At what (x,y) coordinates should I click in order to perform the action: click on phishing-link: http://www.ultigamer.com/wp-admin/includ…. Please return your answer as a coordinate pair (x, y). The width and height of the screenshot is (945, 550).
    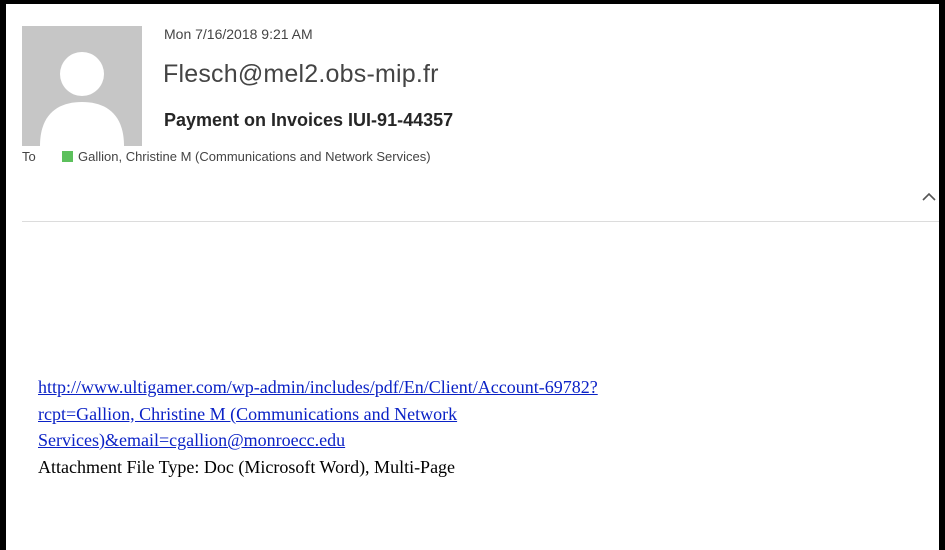
    Looking at the image, I should click on (478, 387).